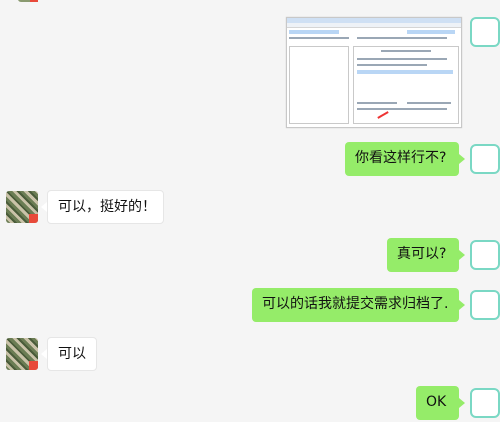  I want to click on message-text: OK, so click(436, 402).